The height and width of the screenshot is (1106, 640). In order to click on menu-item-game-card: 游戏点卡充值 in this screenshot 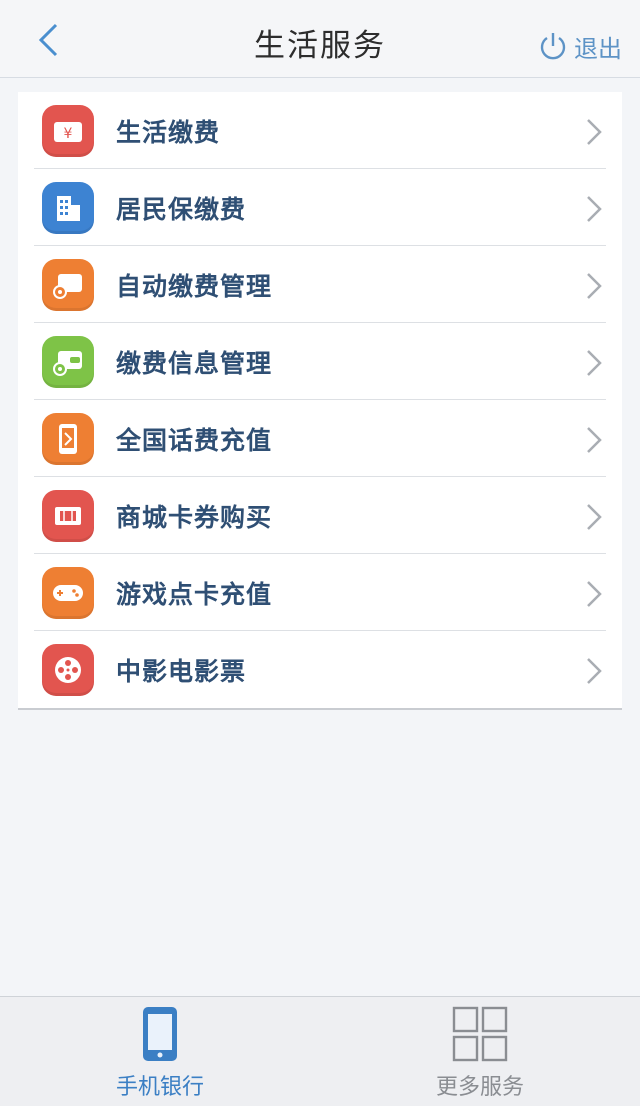, I will do `click(320, 592)`.